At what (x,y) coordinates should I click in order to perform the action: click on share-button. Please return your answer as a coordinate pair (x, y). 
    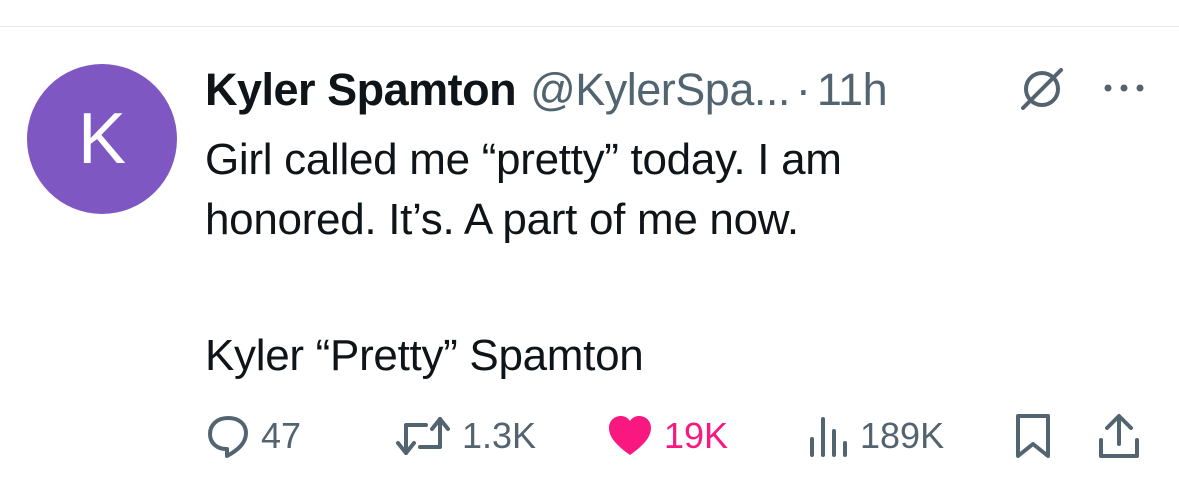
    Looking at the image, I should click on (1119, 436).